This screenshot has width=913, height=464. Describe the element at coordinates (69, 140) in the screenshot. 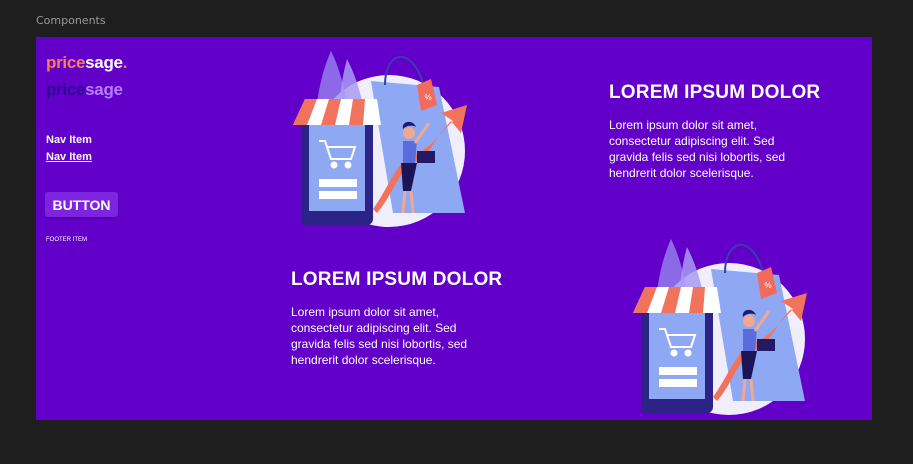

I see `nav-item: Nav Item` at that location.